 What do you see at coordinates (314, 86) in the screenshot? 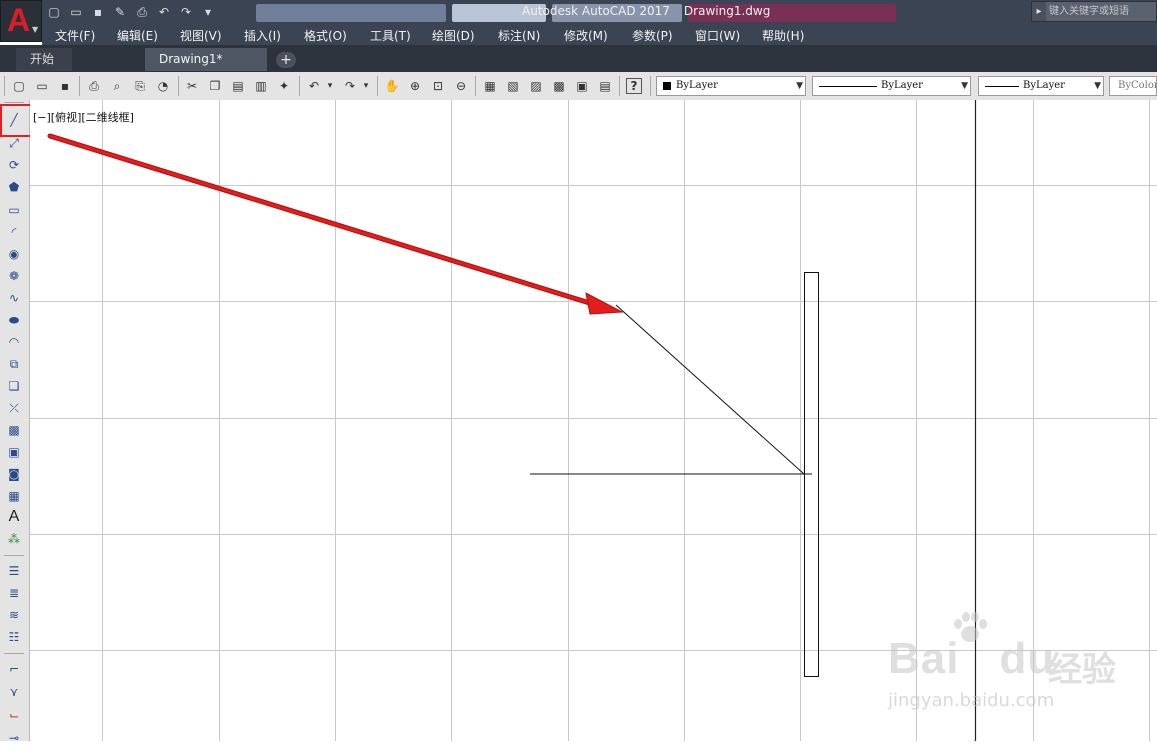
I see `undo-toolbar-icon: ↶` at bounding box center [314, 86].